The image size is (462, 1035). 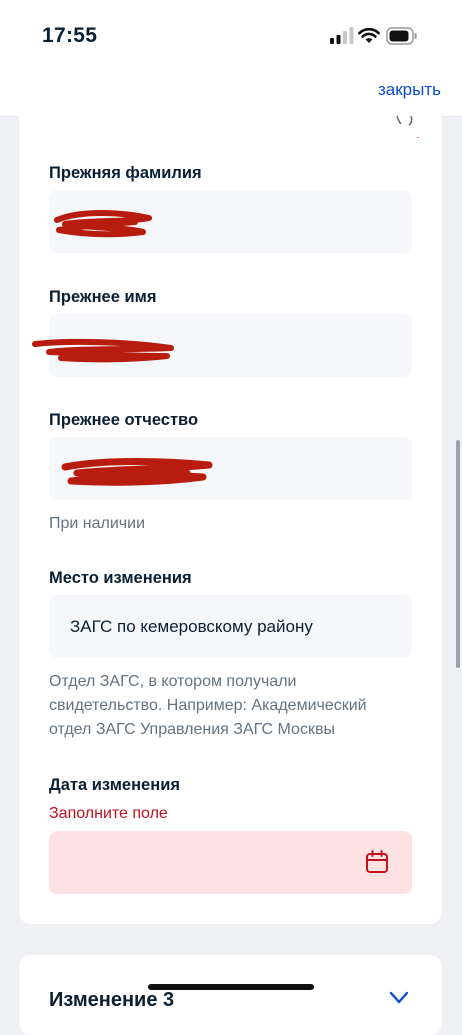 What do you see at coordinates (408, 126) in the screenshot?
I see `cropped-top-control` at bounding box center [408, 126].